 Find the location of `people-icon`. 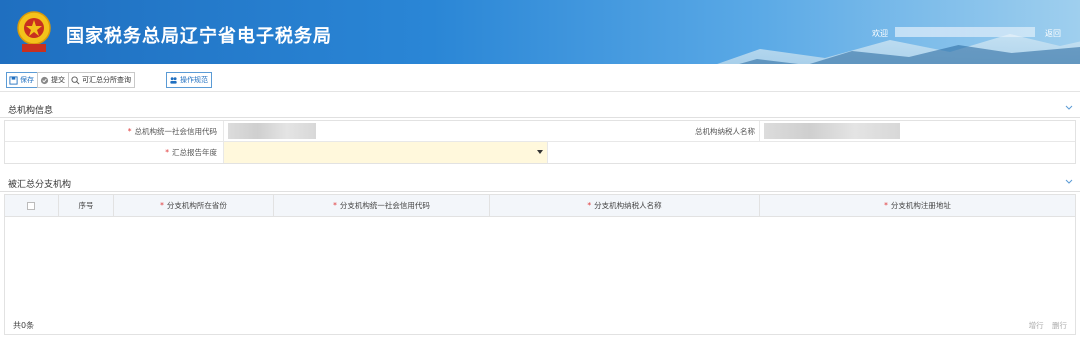

people-icon is located at coordinates (173, 80).